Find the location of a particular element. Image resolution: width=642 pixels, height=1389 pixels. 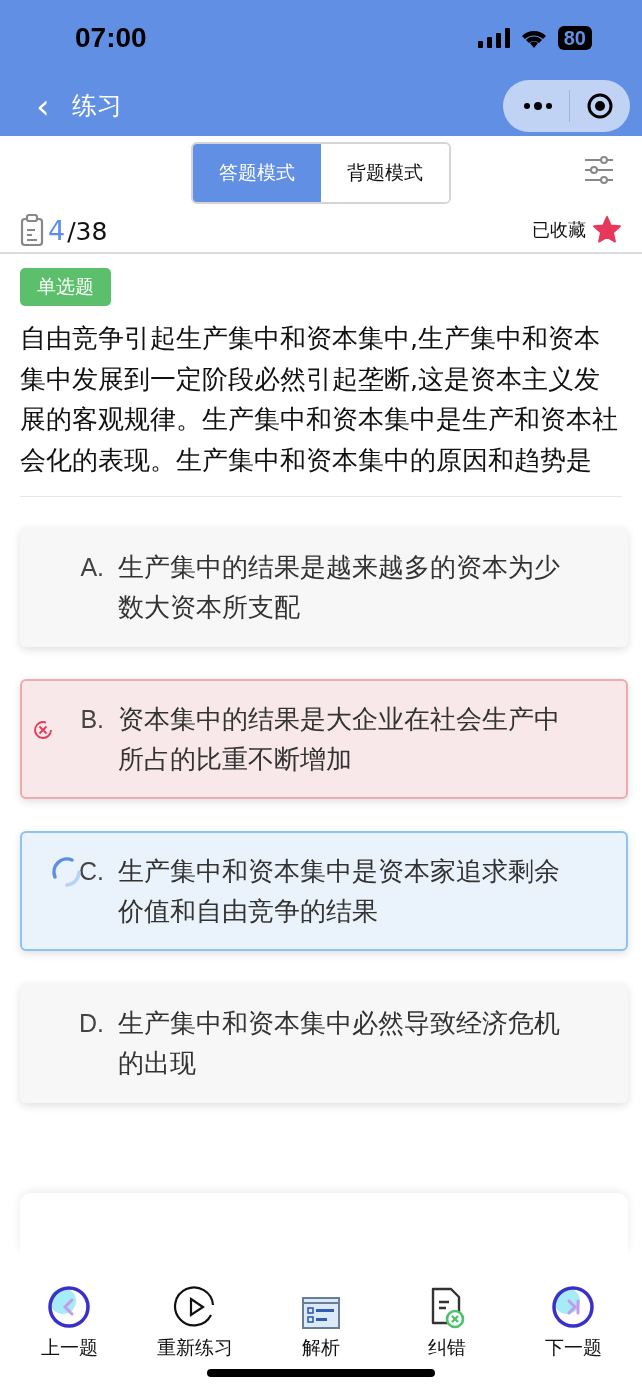

answer-option: B. 资本集中的结果是大企业在社会生产中所占的比重不断增加 is located at coordinates (324, 739).